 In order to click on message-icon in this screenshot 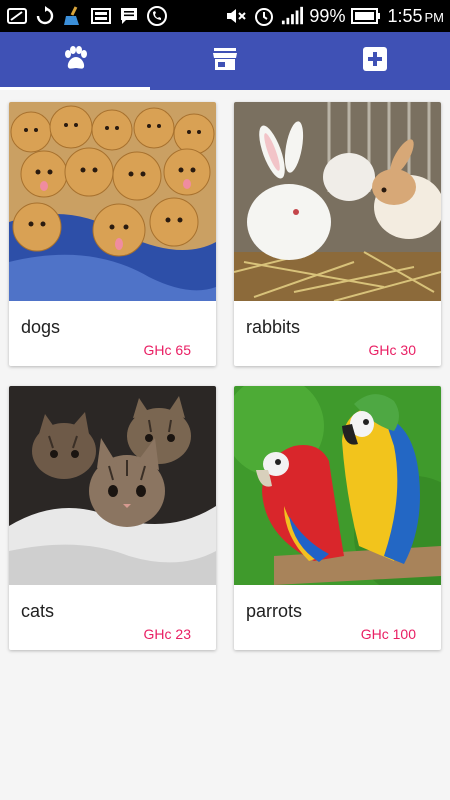, I will do `click(129, 16)`.